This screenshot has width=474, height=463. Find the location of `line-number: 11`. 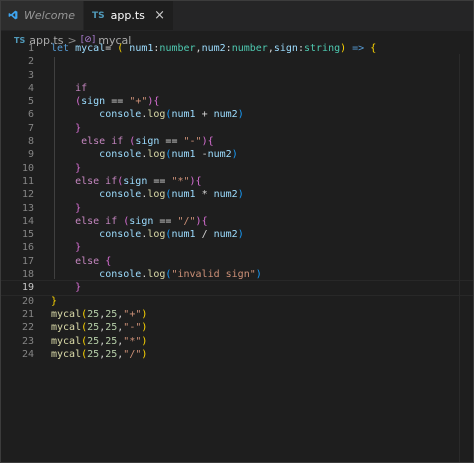

line-number: 11 is located at coordinates (27, 181).